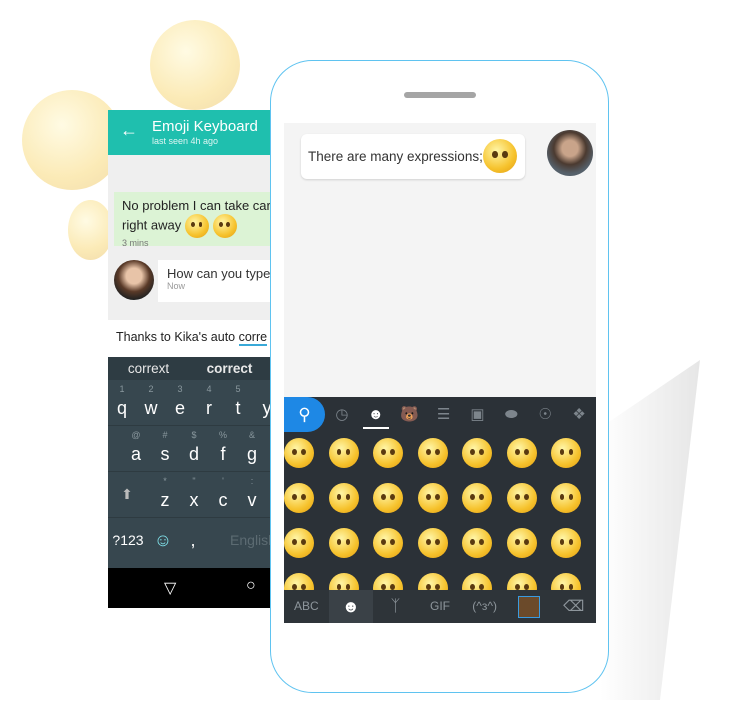  Describe the element at coordinates (127, 494) in the screenshot. I see `shift-icon: ⬆` at that location.